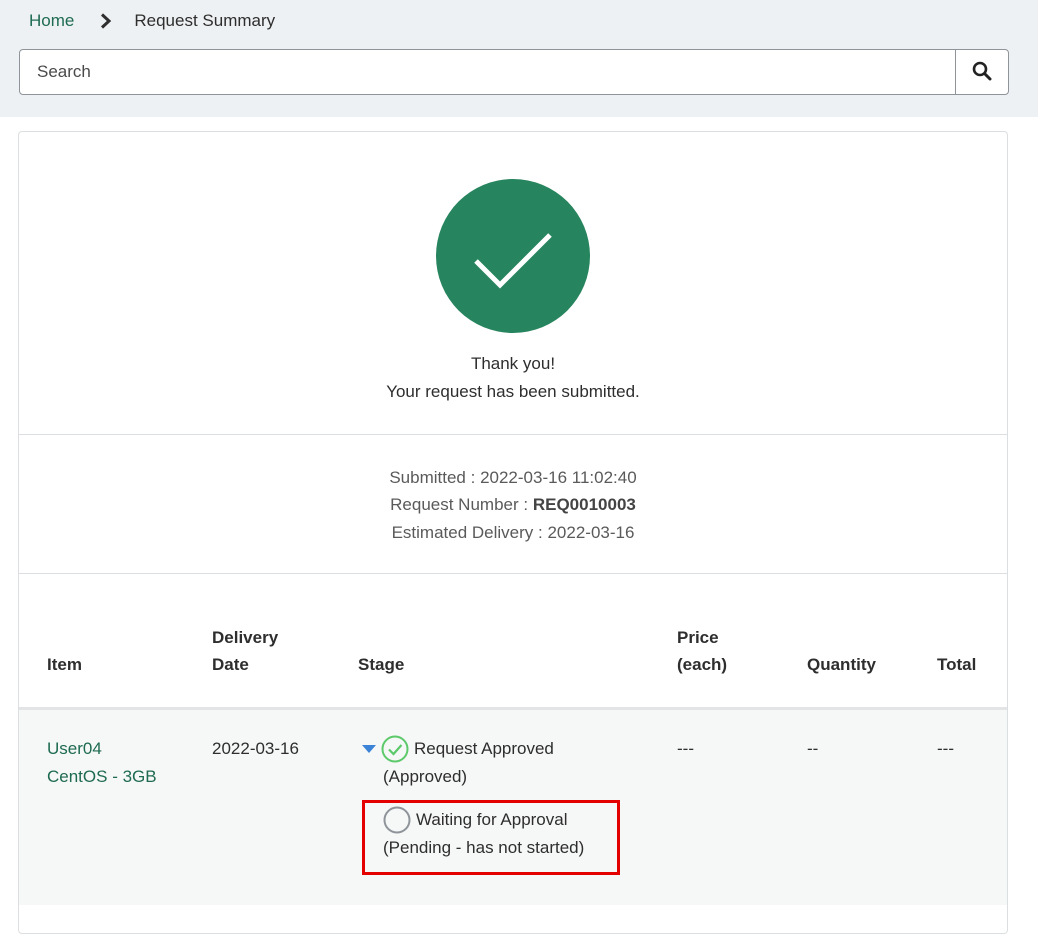 This screenshot has height=949, width=1038. I want to click on stage-approved: Request Approved, so click(458, 749).